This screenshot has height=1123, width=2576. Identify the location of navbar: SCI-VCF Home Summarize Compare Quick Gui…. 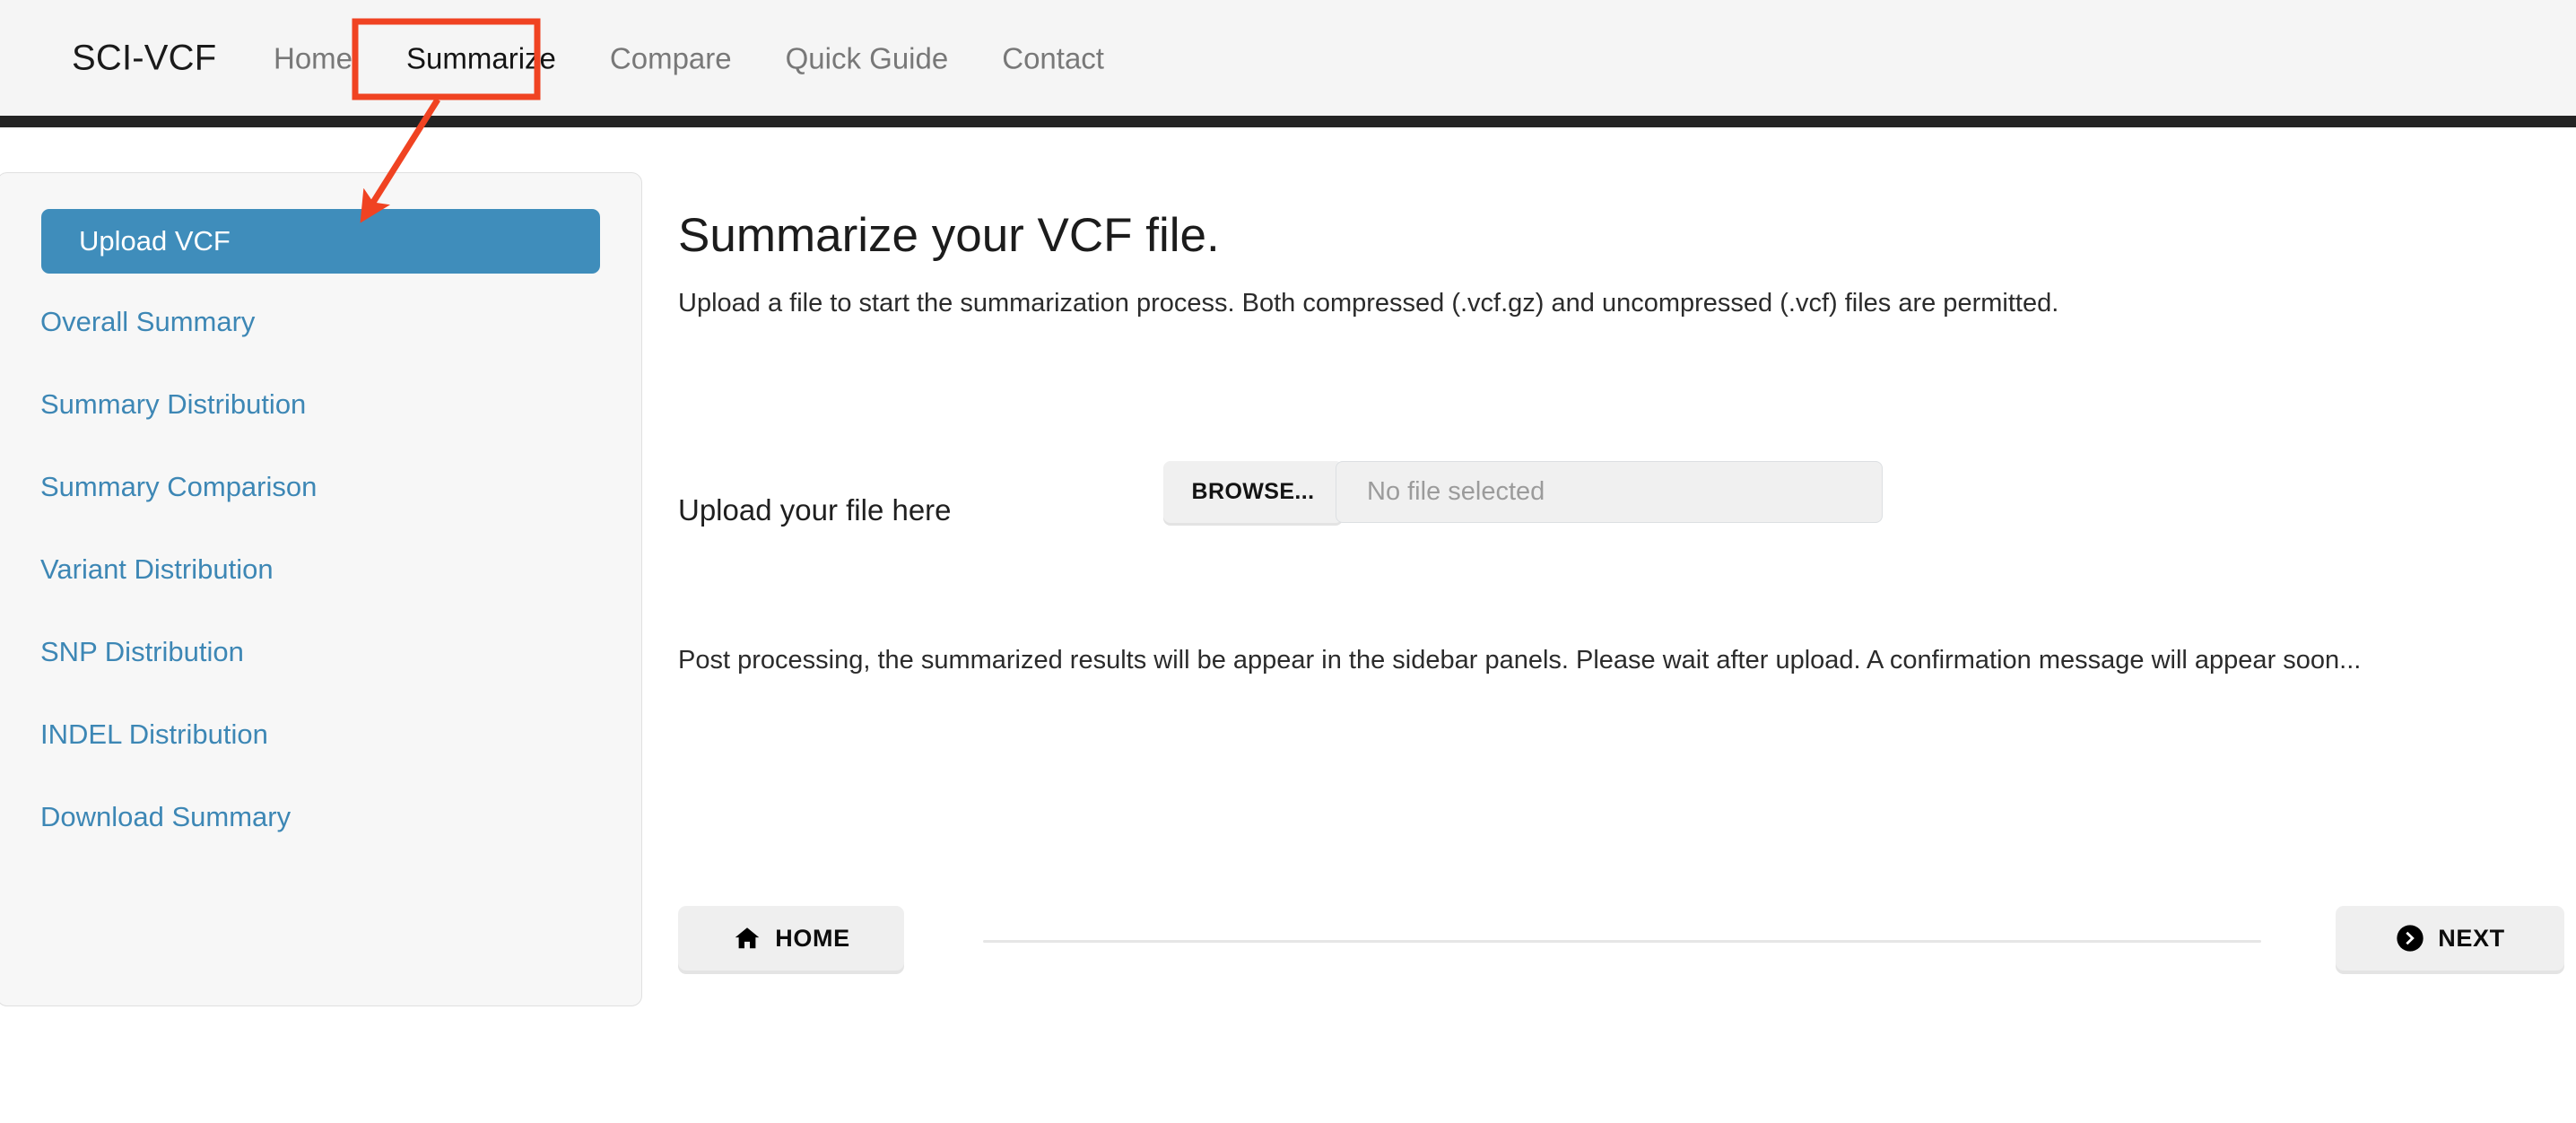
(1288, 58).